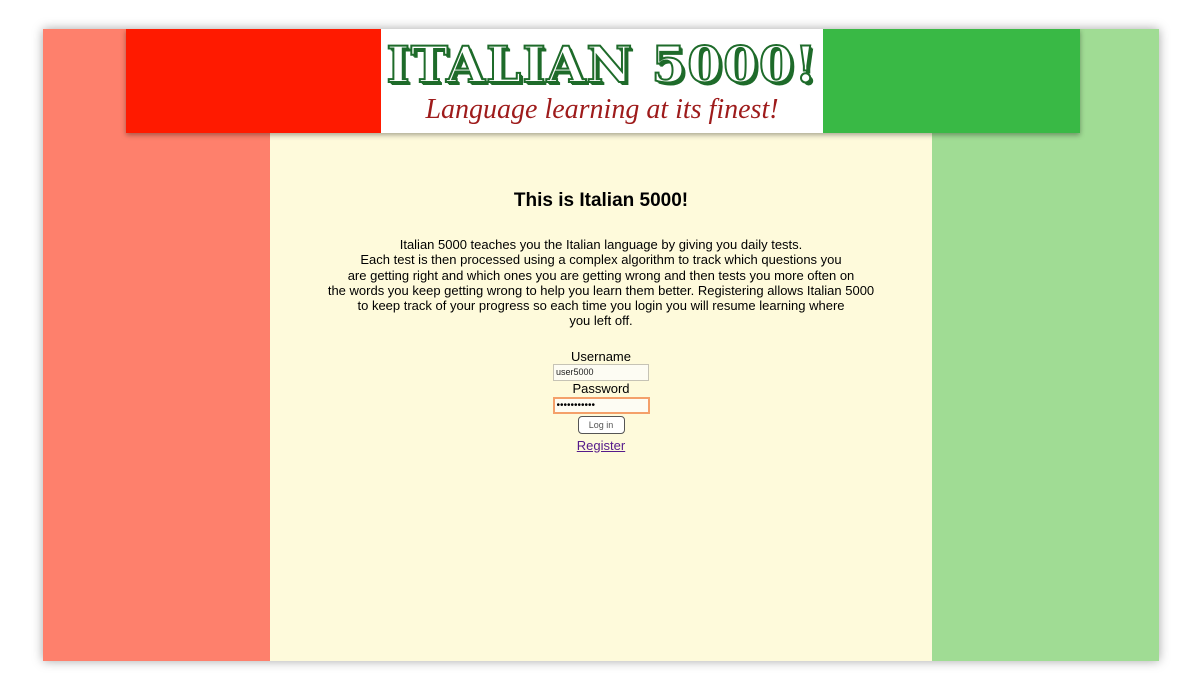  Describe the element at coordinates (601, 388) in the screenshot. I see `password-label: Password` at that location.